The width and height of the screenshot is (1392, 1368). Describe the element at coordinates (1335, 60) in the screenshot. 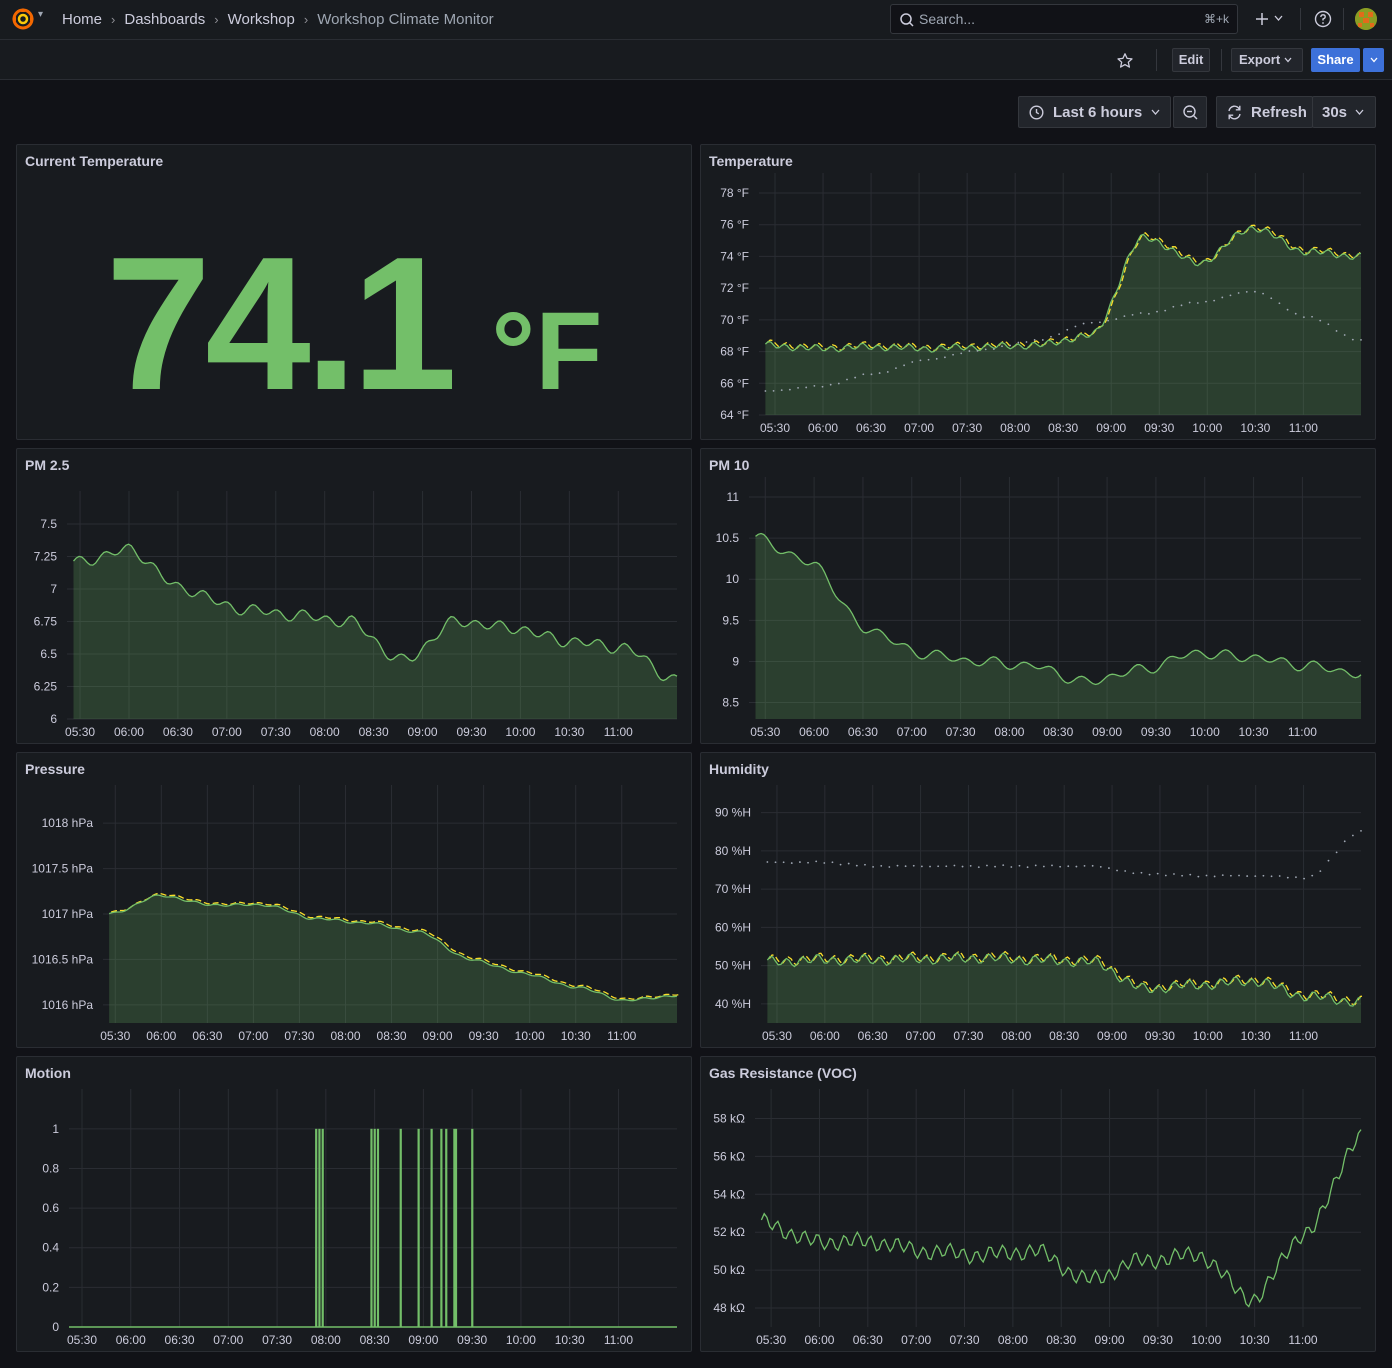

I see `share-button: Share` at that location.